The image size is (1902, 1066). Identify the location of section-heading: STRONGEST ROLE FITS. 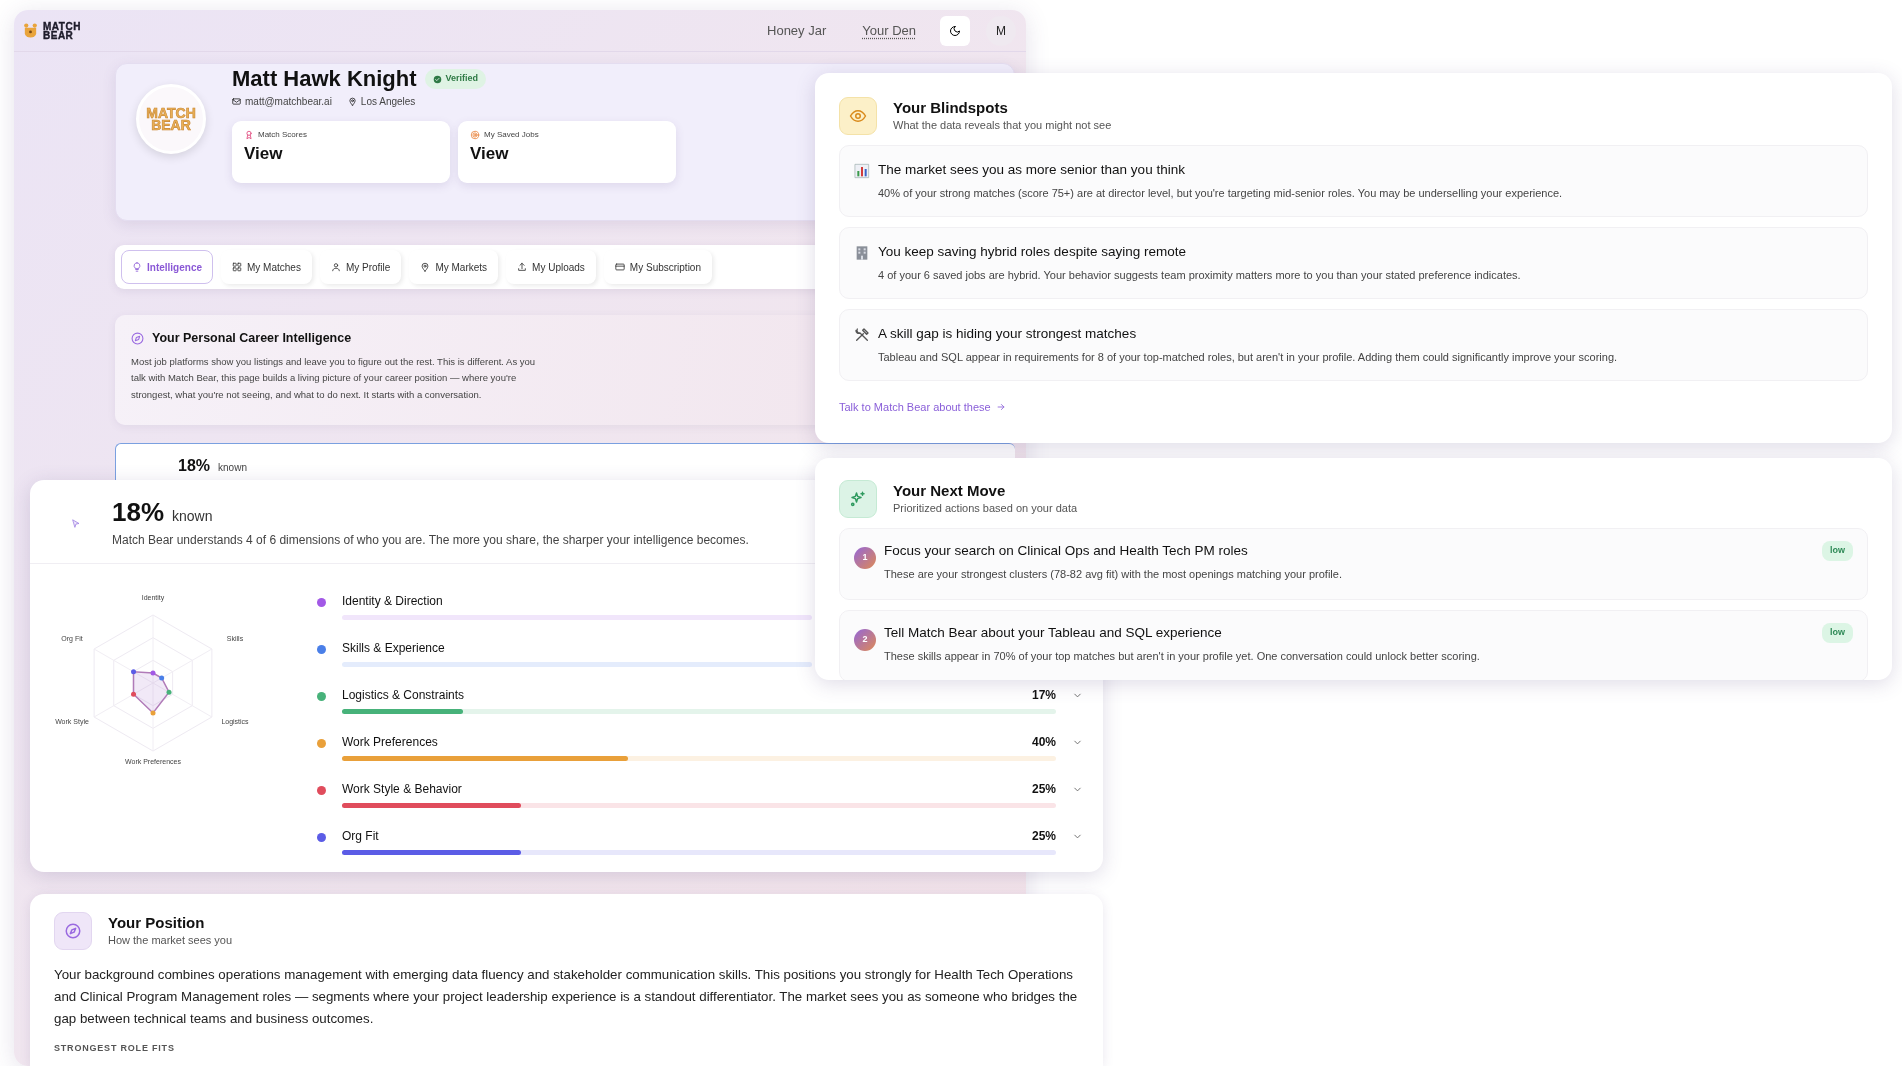
(115, 1048).